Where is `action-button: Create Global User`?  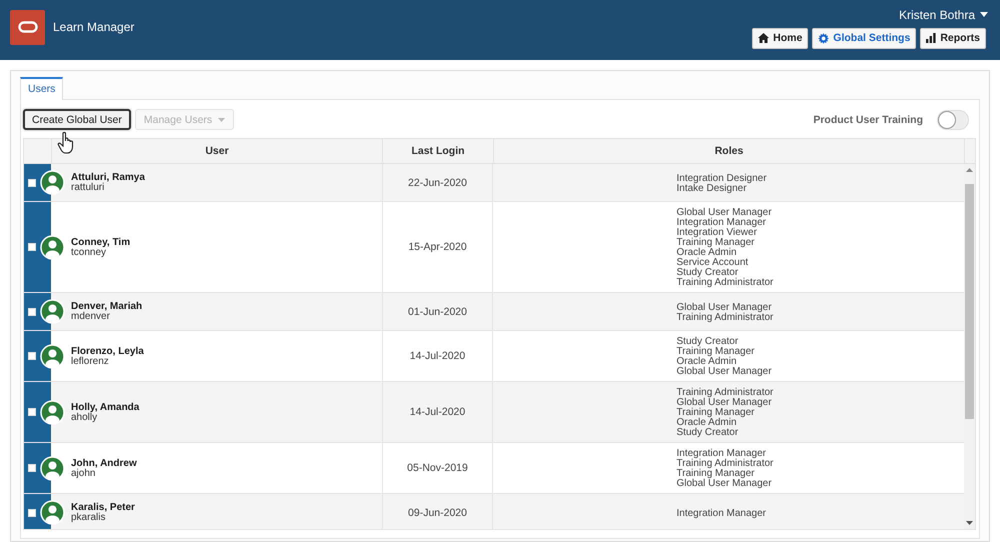 action-button: Create Global User is located at coordinates (77, 119).